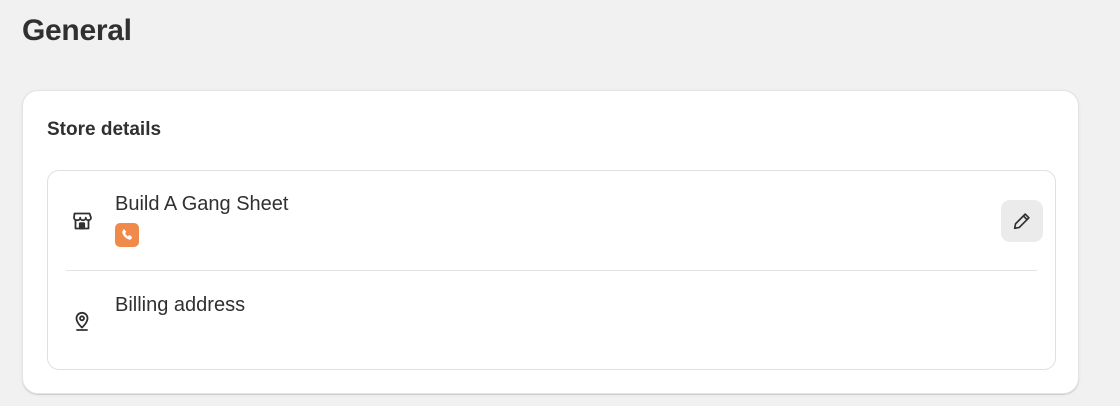 This screenshot has height=406, width=1120. I want to click on store-icon, so click(82, 221).